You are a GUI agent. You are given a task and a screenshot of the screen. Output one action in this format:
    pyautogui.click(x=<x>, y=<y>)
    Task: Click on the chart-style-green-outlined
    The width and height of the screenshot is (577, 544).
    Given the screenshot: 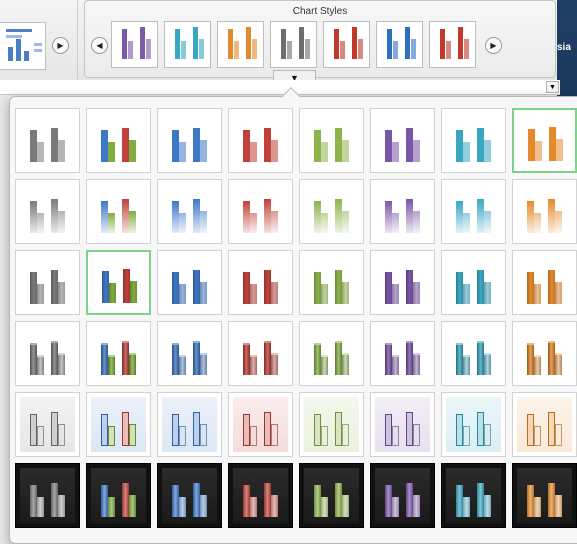 What is the action you would take?
    pyautogui.click(x=331, y=424)
    